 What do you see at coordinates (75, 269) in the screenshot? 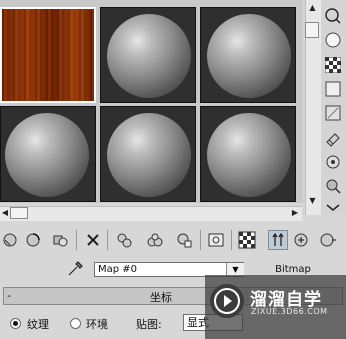
I see `eyedropper-icon` at bounding box center [75, 269].